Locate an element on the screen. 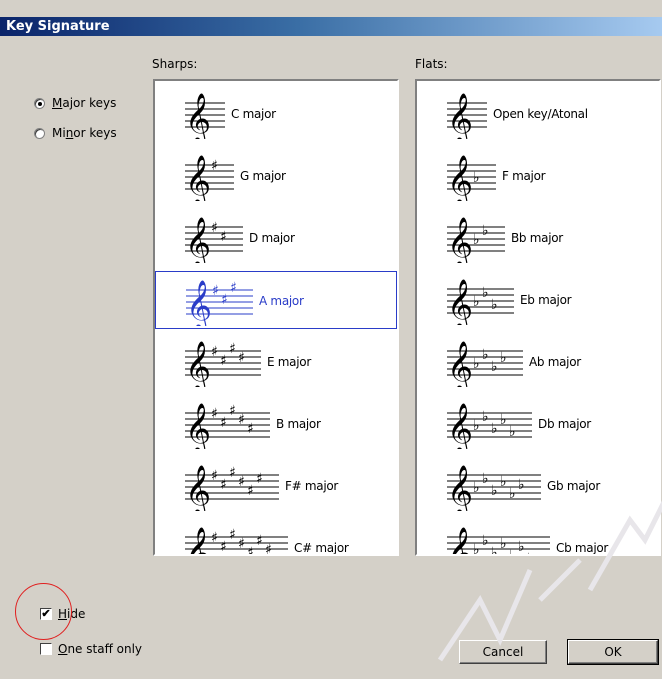 This screenshot has height=679, width=671. key-name-label: B major is located at coordinates (298, 424).